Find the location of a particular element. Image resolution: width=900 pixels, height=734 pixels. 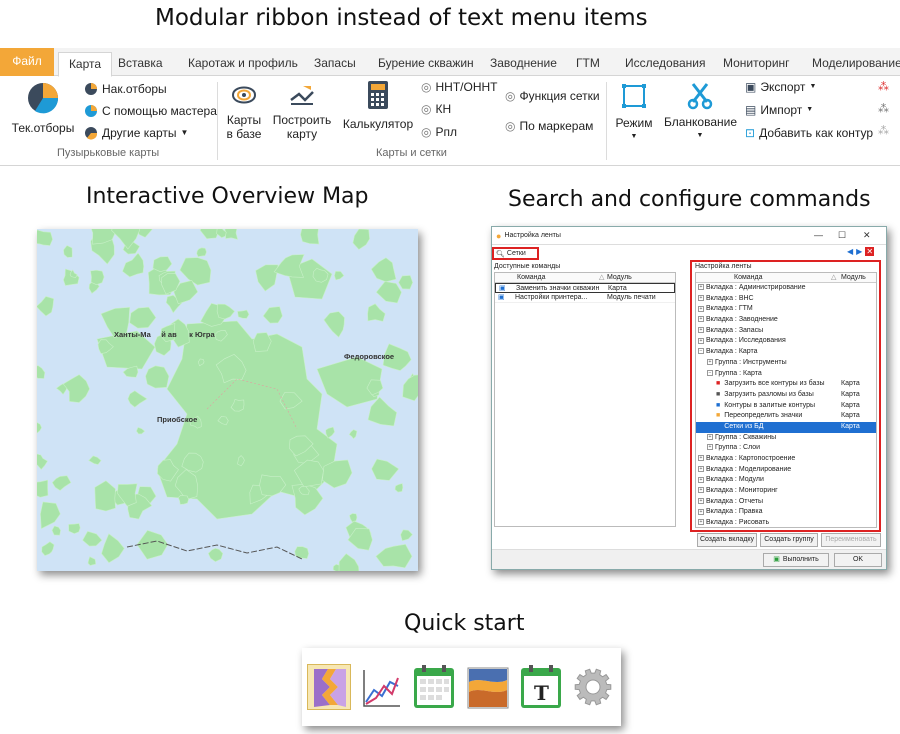

tab-0: Файл is located at coordinates (27, 62).